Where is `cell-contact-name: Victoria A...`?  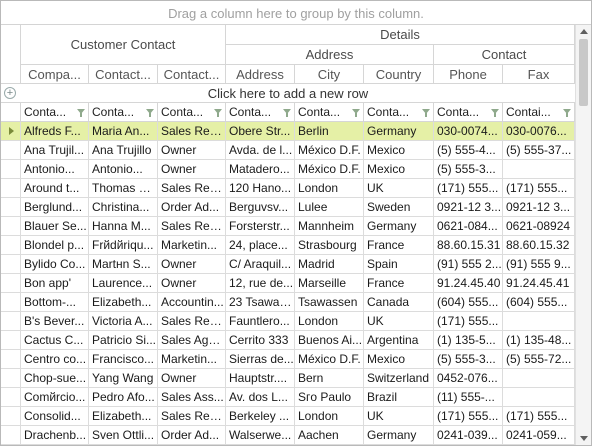
cell-contact-name: Victoria A... is located at coordinates (123, 321).